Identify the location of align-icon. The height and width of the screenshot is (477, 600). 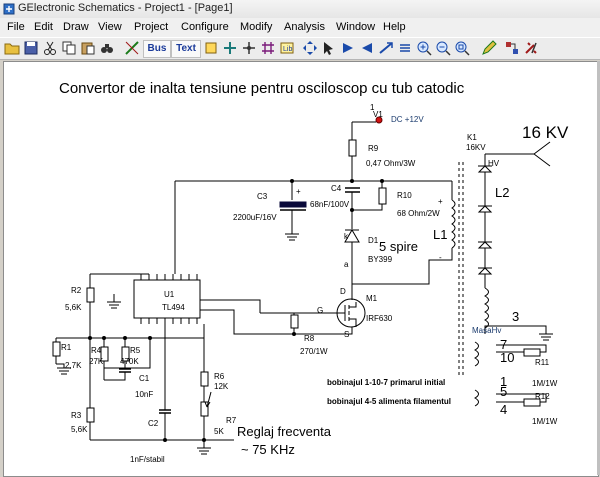
(405, 48).